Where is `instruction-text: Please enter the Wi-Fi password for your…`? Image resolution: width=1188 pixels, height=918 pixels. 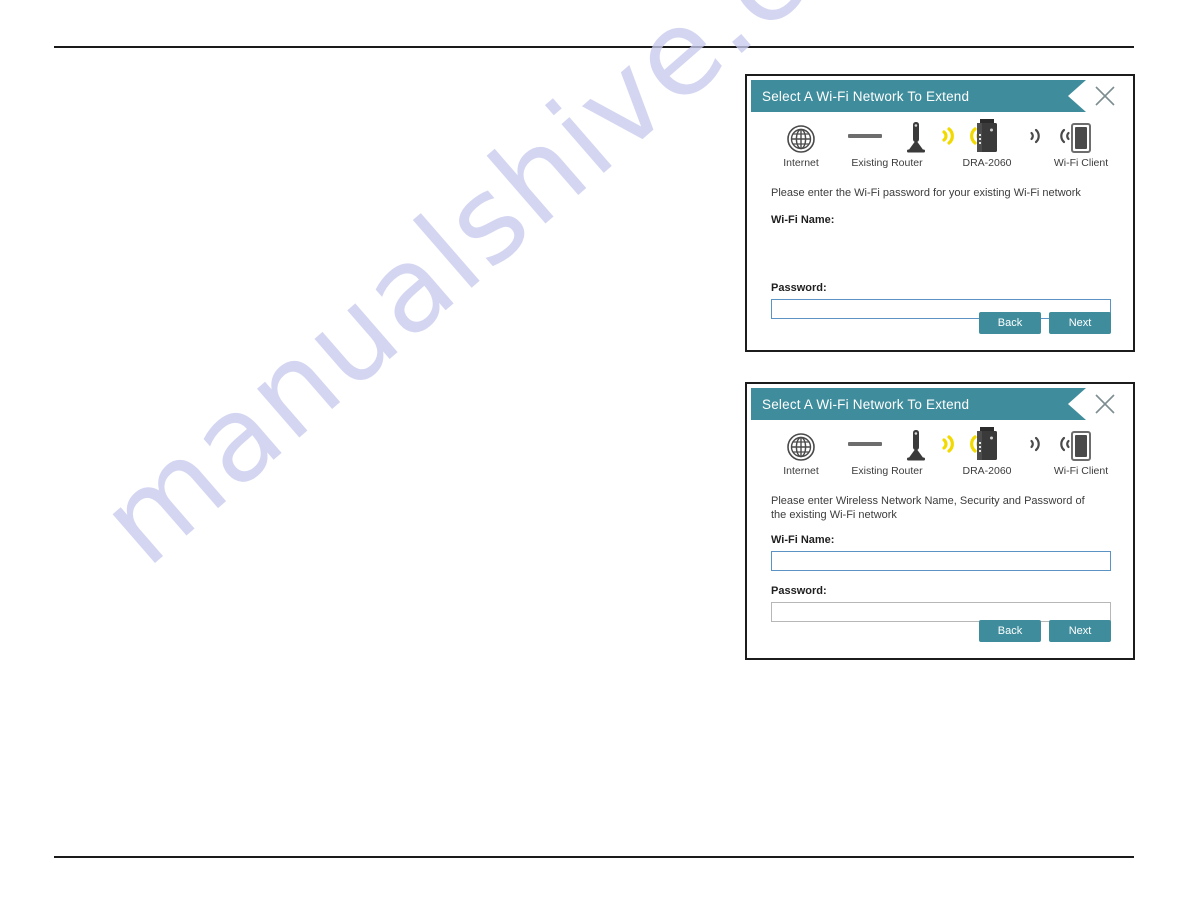
instruction-text: Please enter the Wi-Fi password for your… is located at coordinates (926, 193).